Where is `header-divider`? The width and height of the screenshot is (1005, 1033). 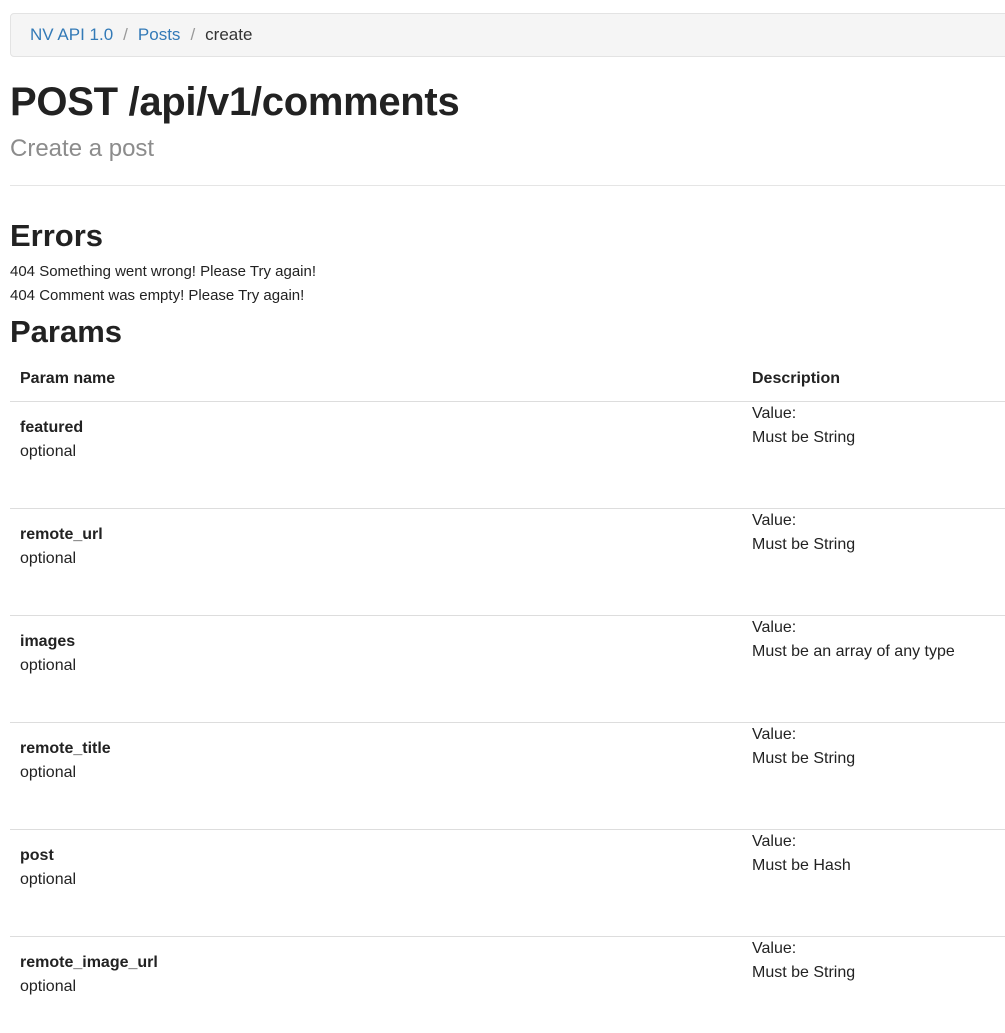 header-divider is located at coordinates (507, 185).